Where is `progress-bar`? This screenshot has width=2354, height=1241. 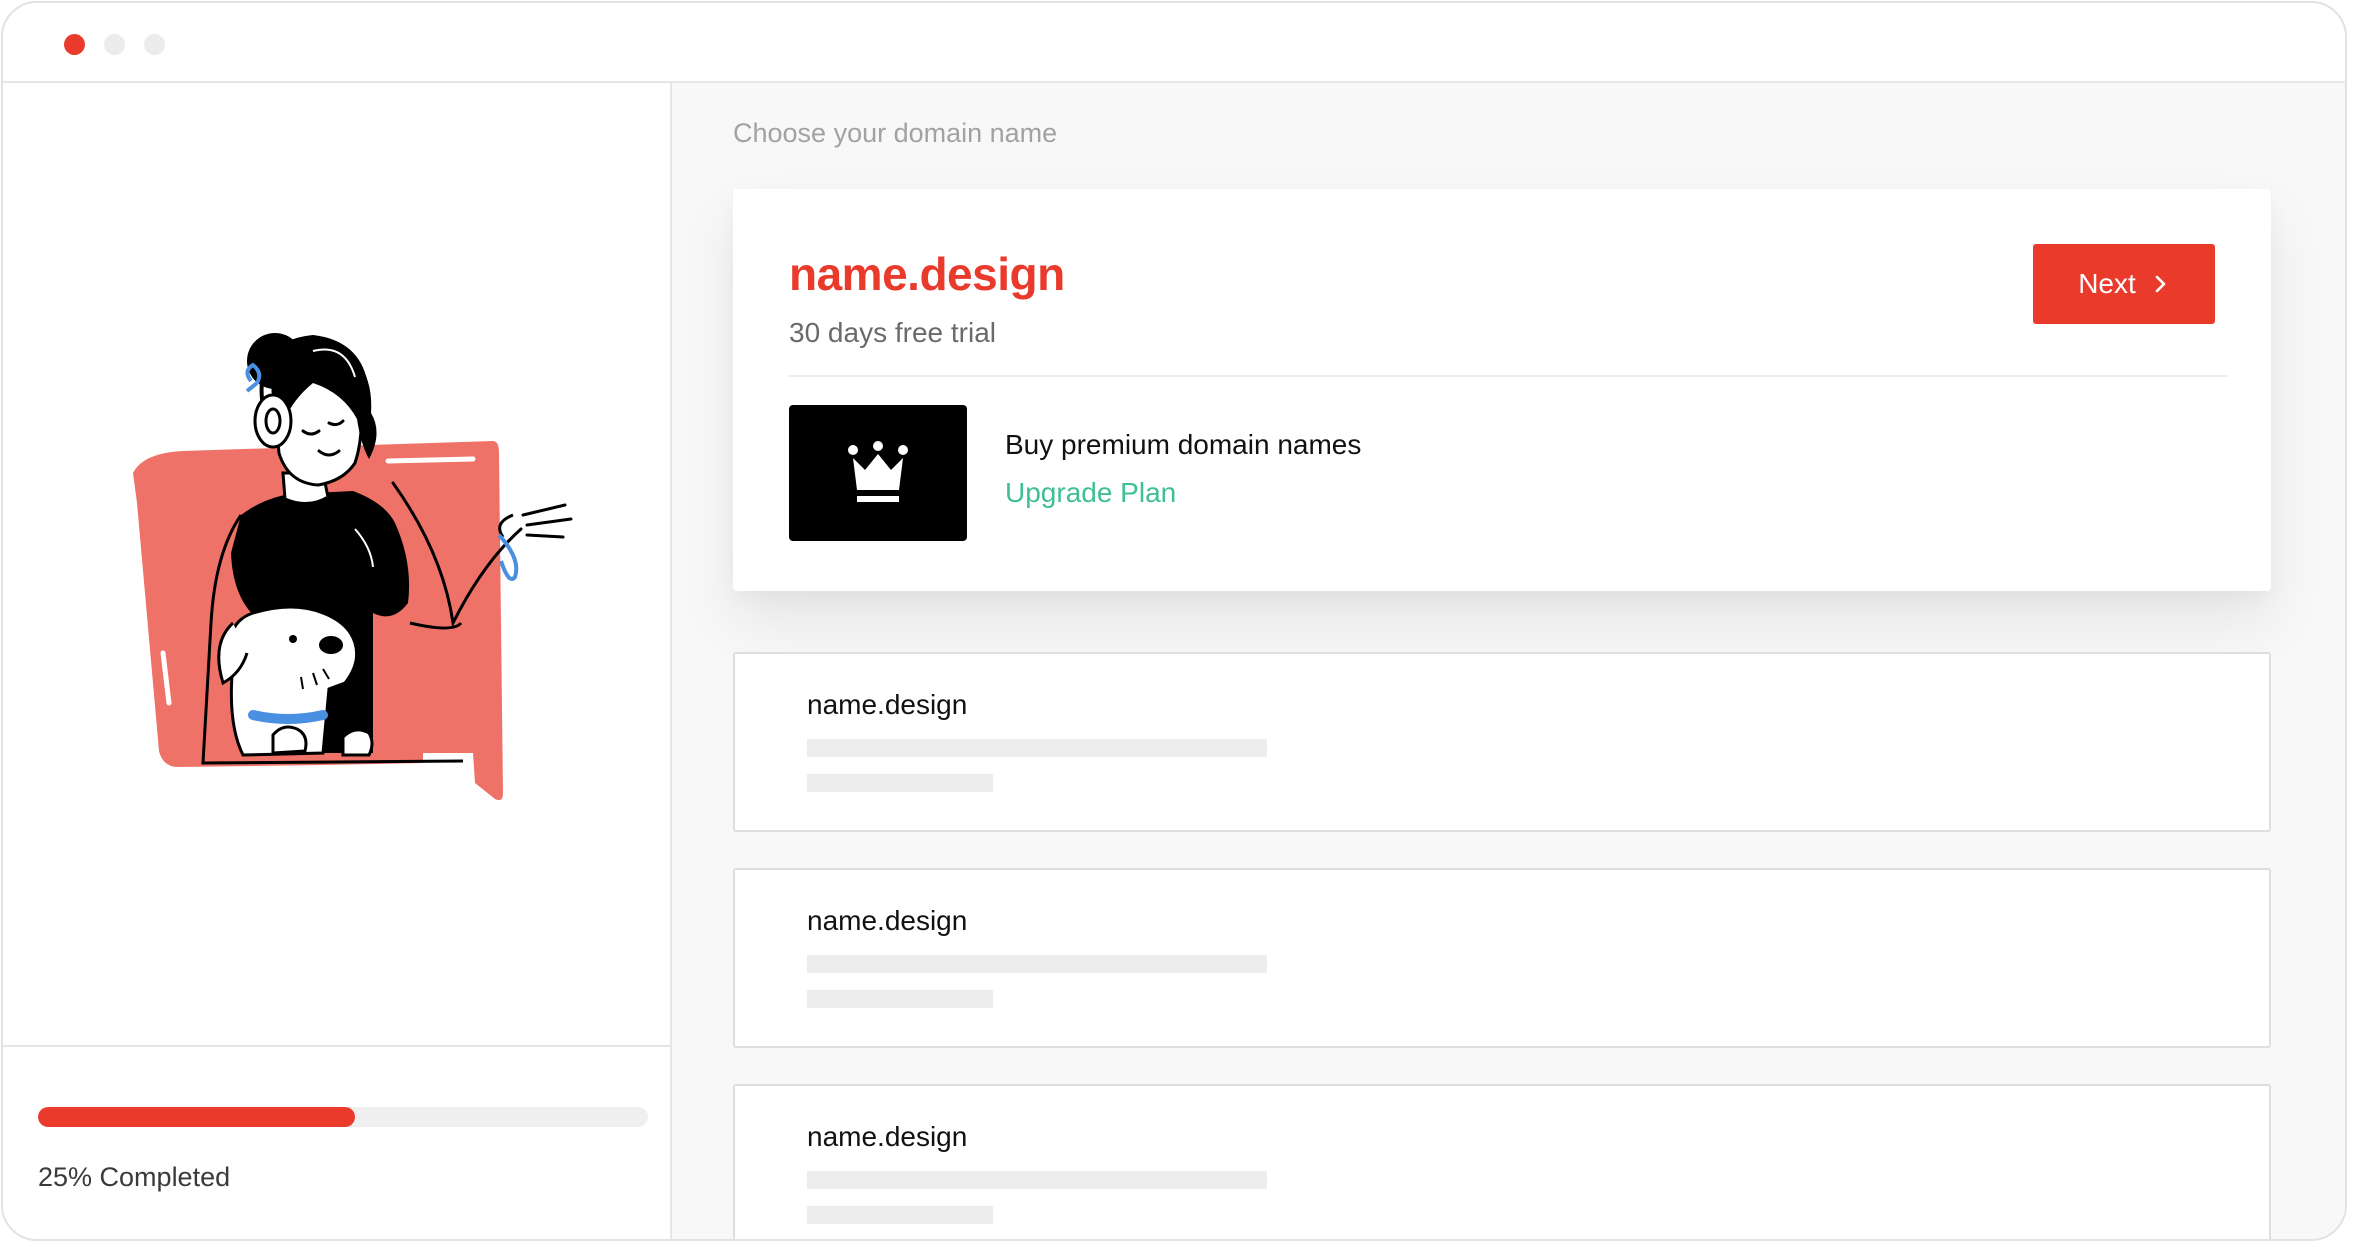 progress-bar is located at coordinates (343, 1117).